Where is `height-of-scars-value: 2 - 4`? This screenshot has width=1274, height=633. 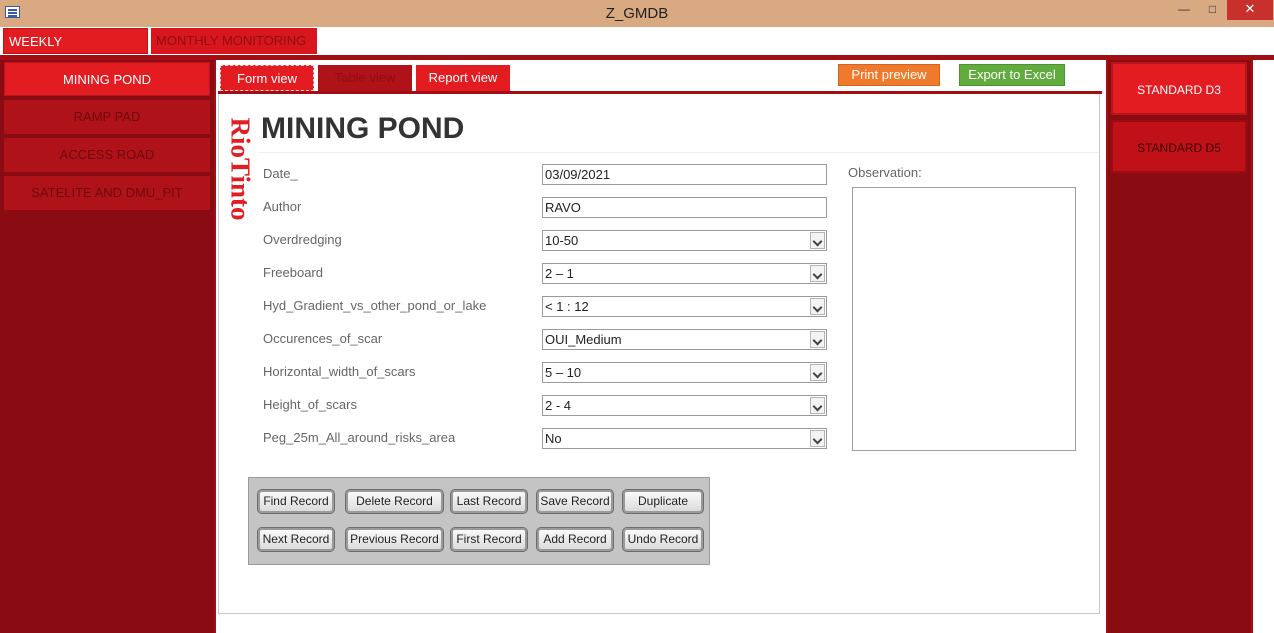 height-of-scars-value: 2 - 4 is located at coordinates (558, 405).